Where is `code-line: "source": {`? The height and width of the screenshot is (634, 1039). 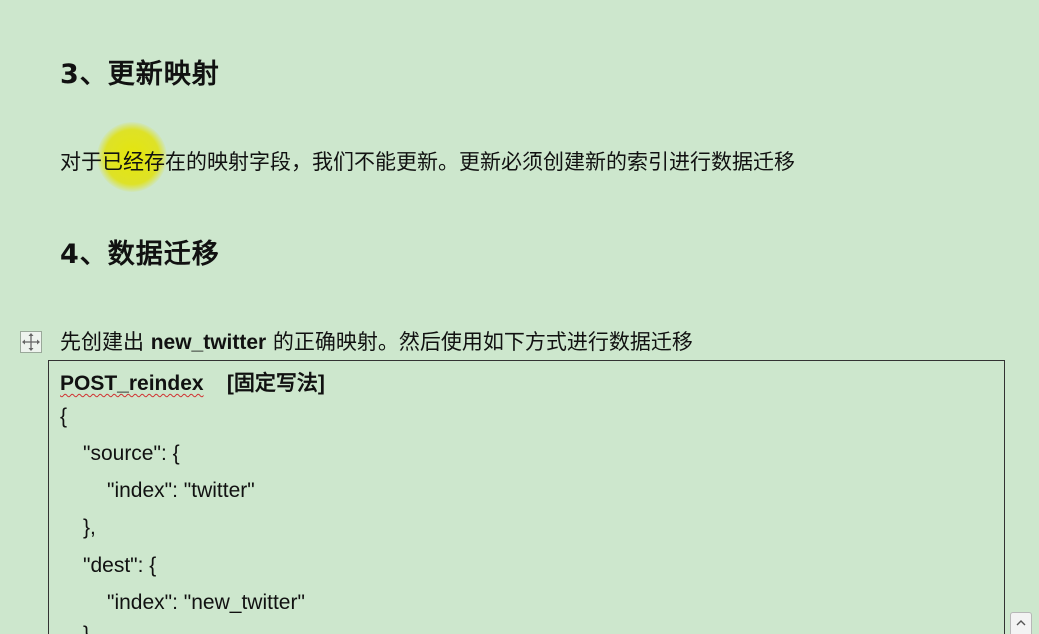
code-line: "source": { is located at coordinates (131, 453).